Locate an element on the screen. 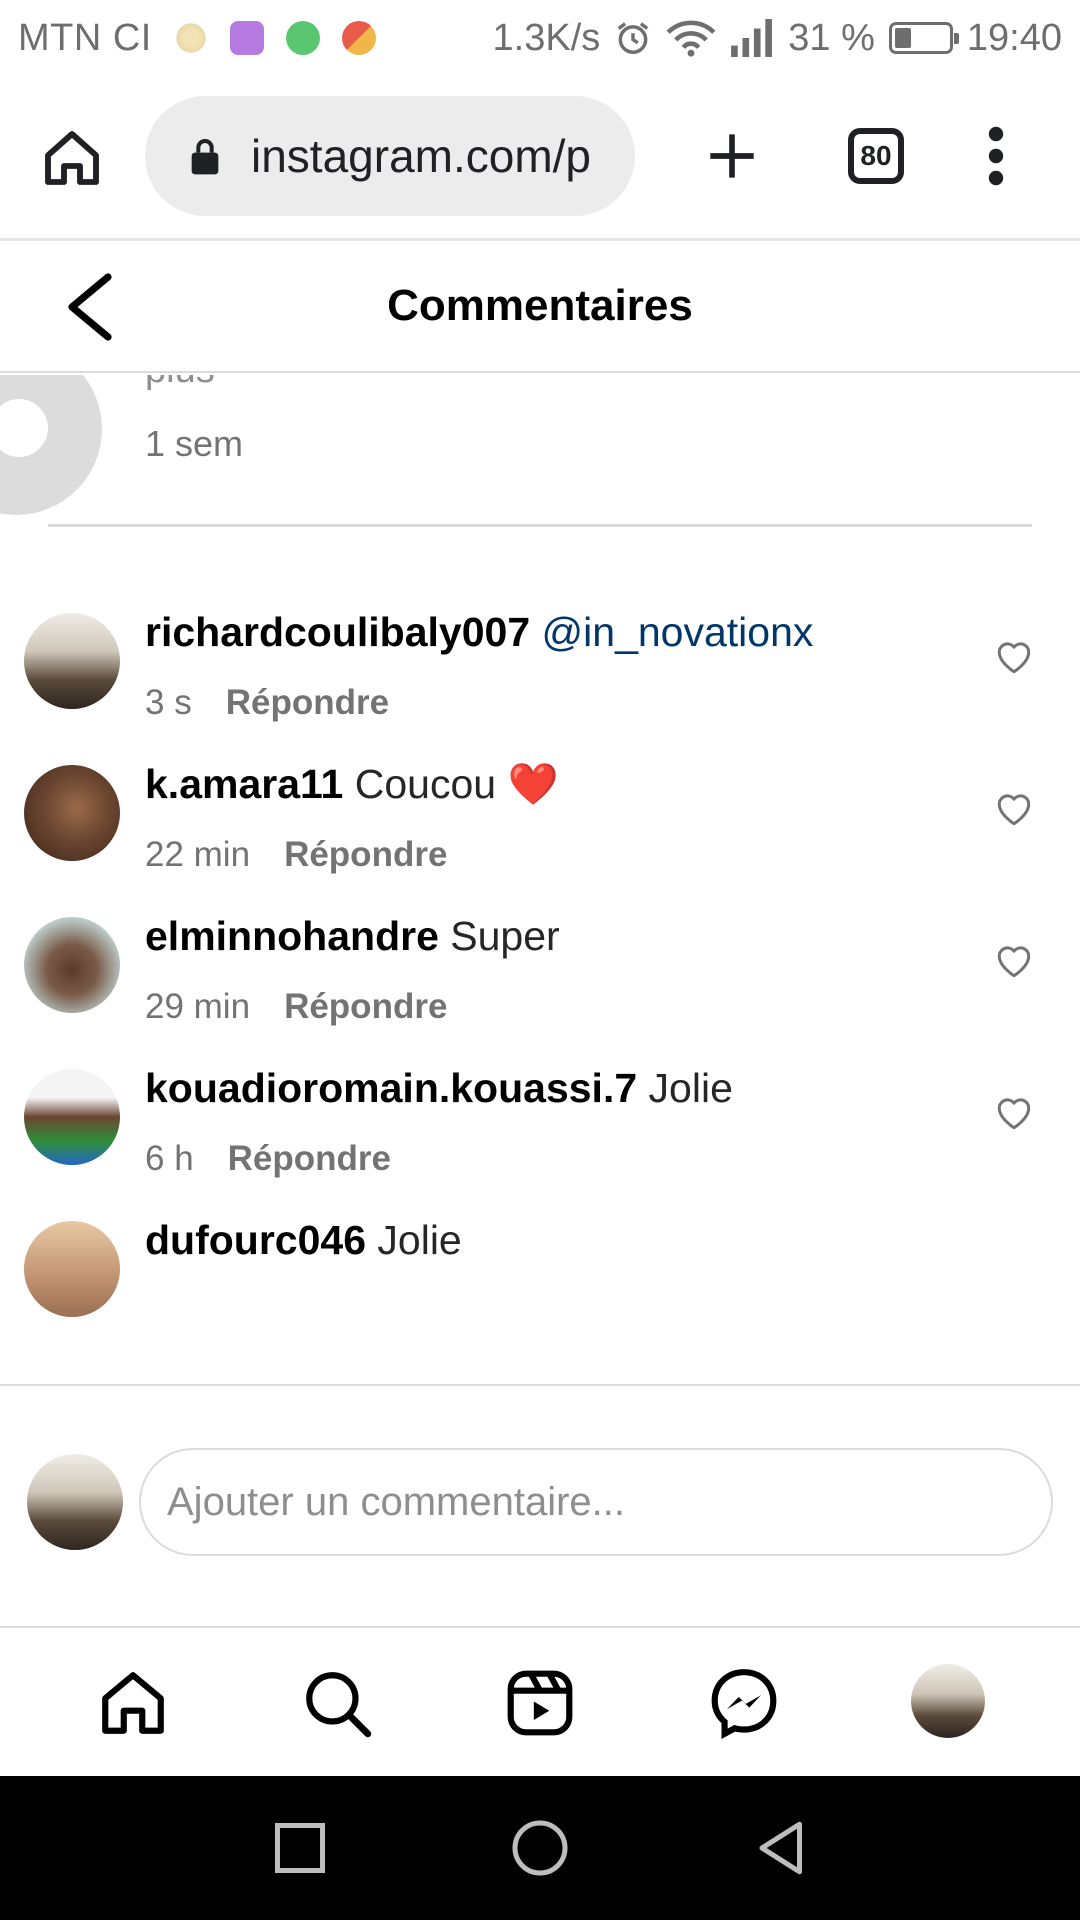  address-bar: instagram.com/p is located at coordinates (390, 156).